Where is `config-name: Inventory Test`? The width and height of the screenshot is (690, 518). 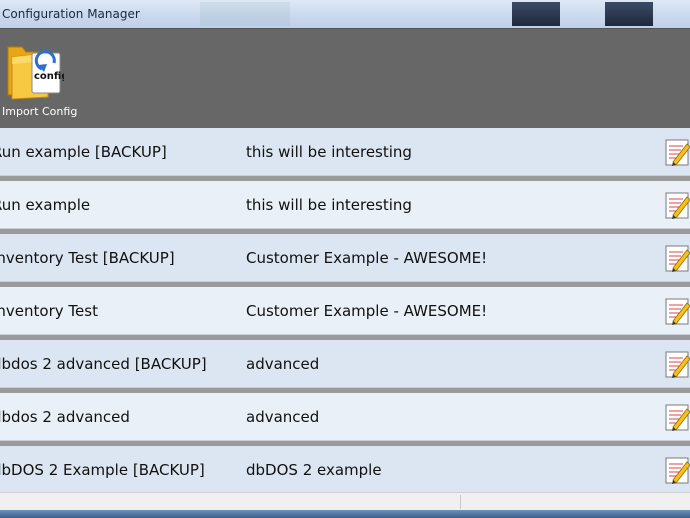
config-name: Inventory Test is located at coordinates (49, 311).